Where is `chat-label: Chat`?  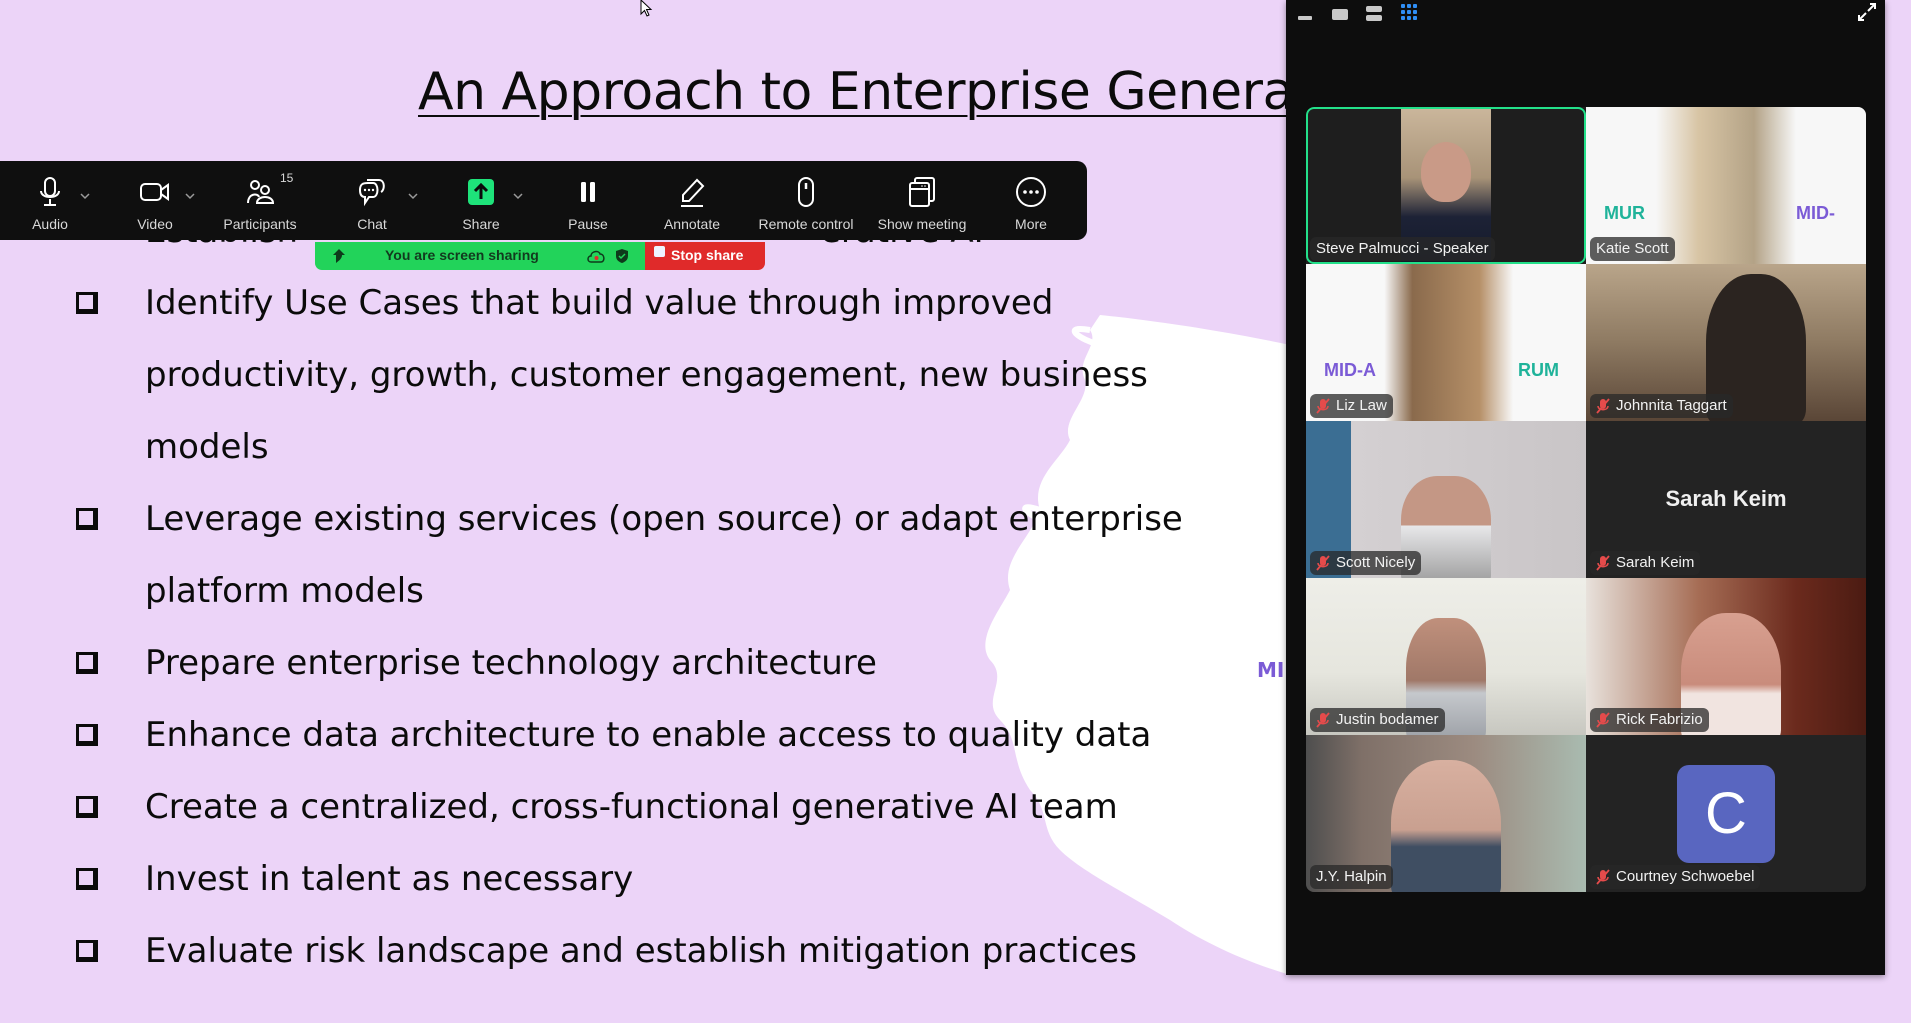 chat-label: Chat is located at coordinates (372, 224).